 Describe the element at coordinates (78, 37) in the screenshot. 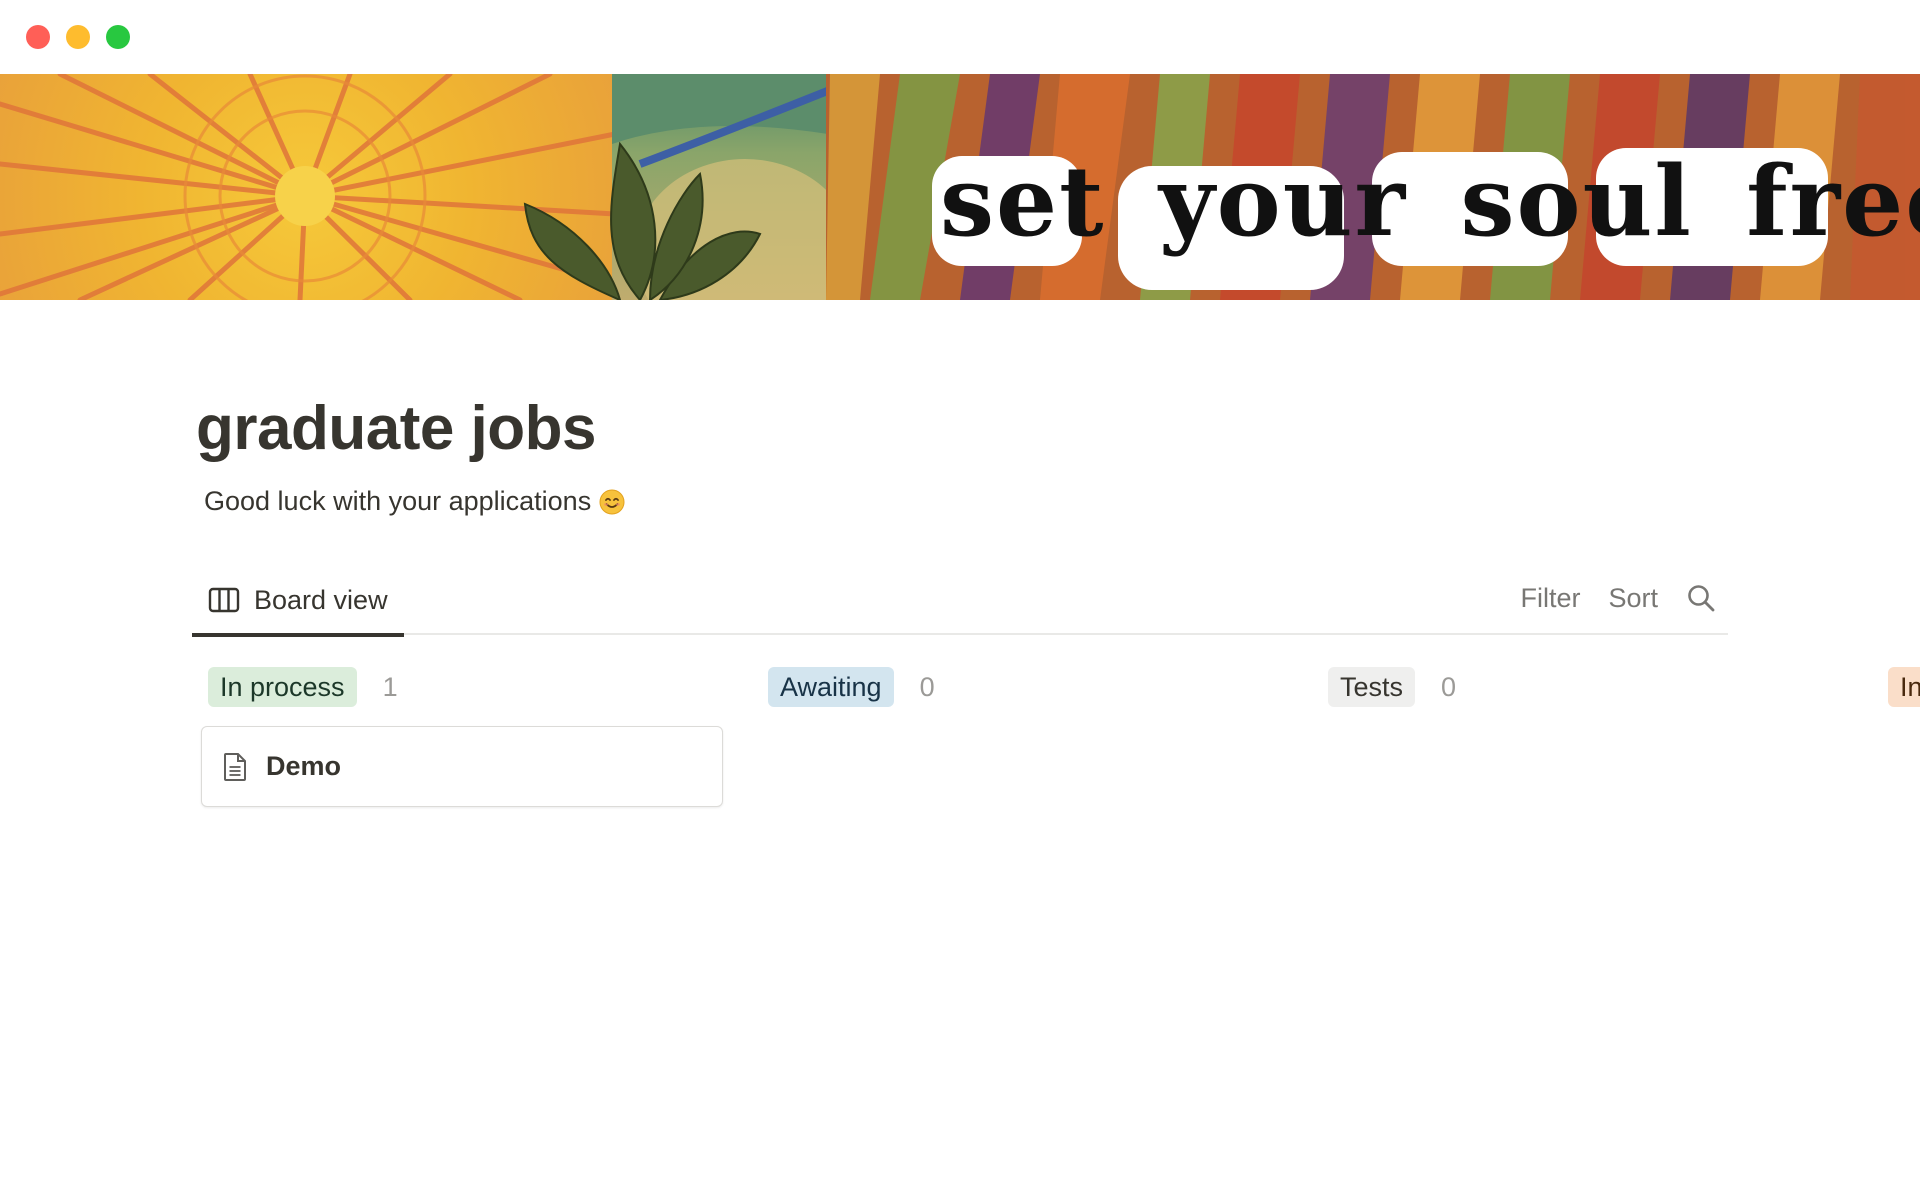

I see `minimize-window-button` at that location.